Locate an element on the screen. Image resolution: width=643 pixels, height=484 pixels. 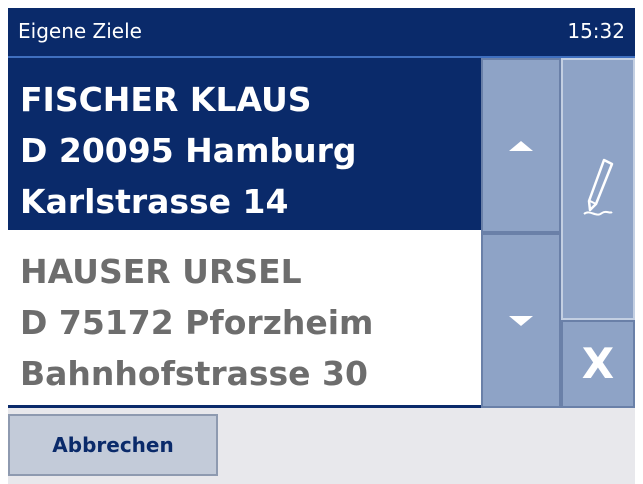
pencil-icon is located at coordinates (598, 187).